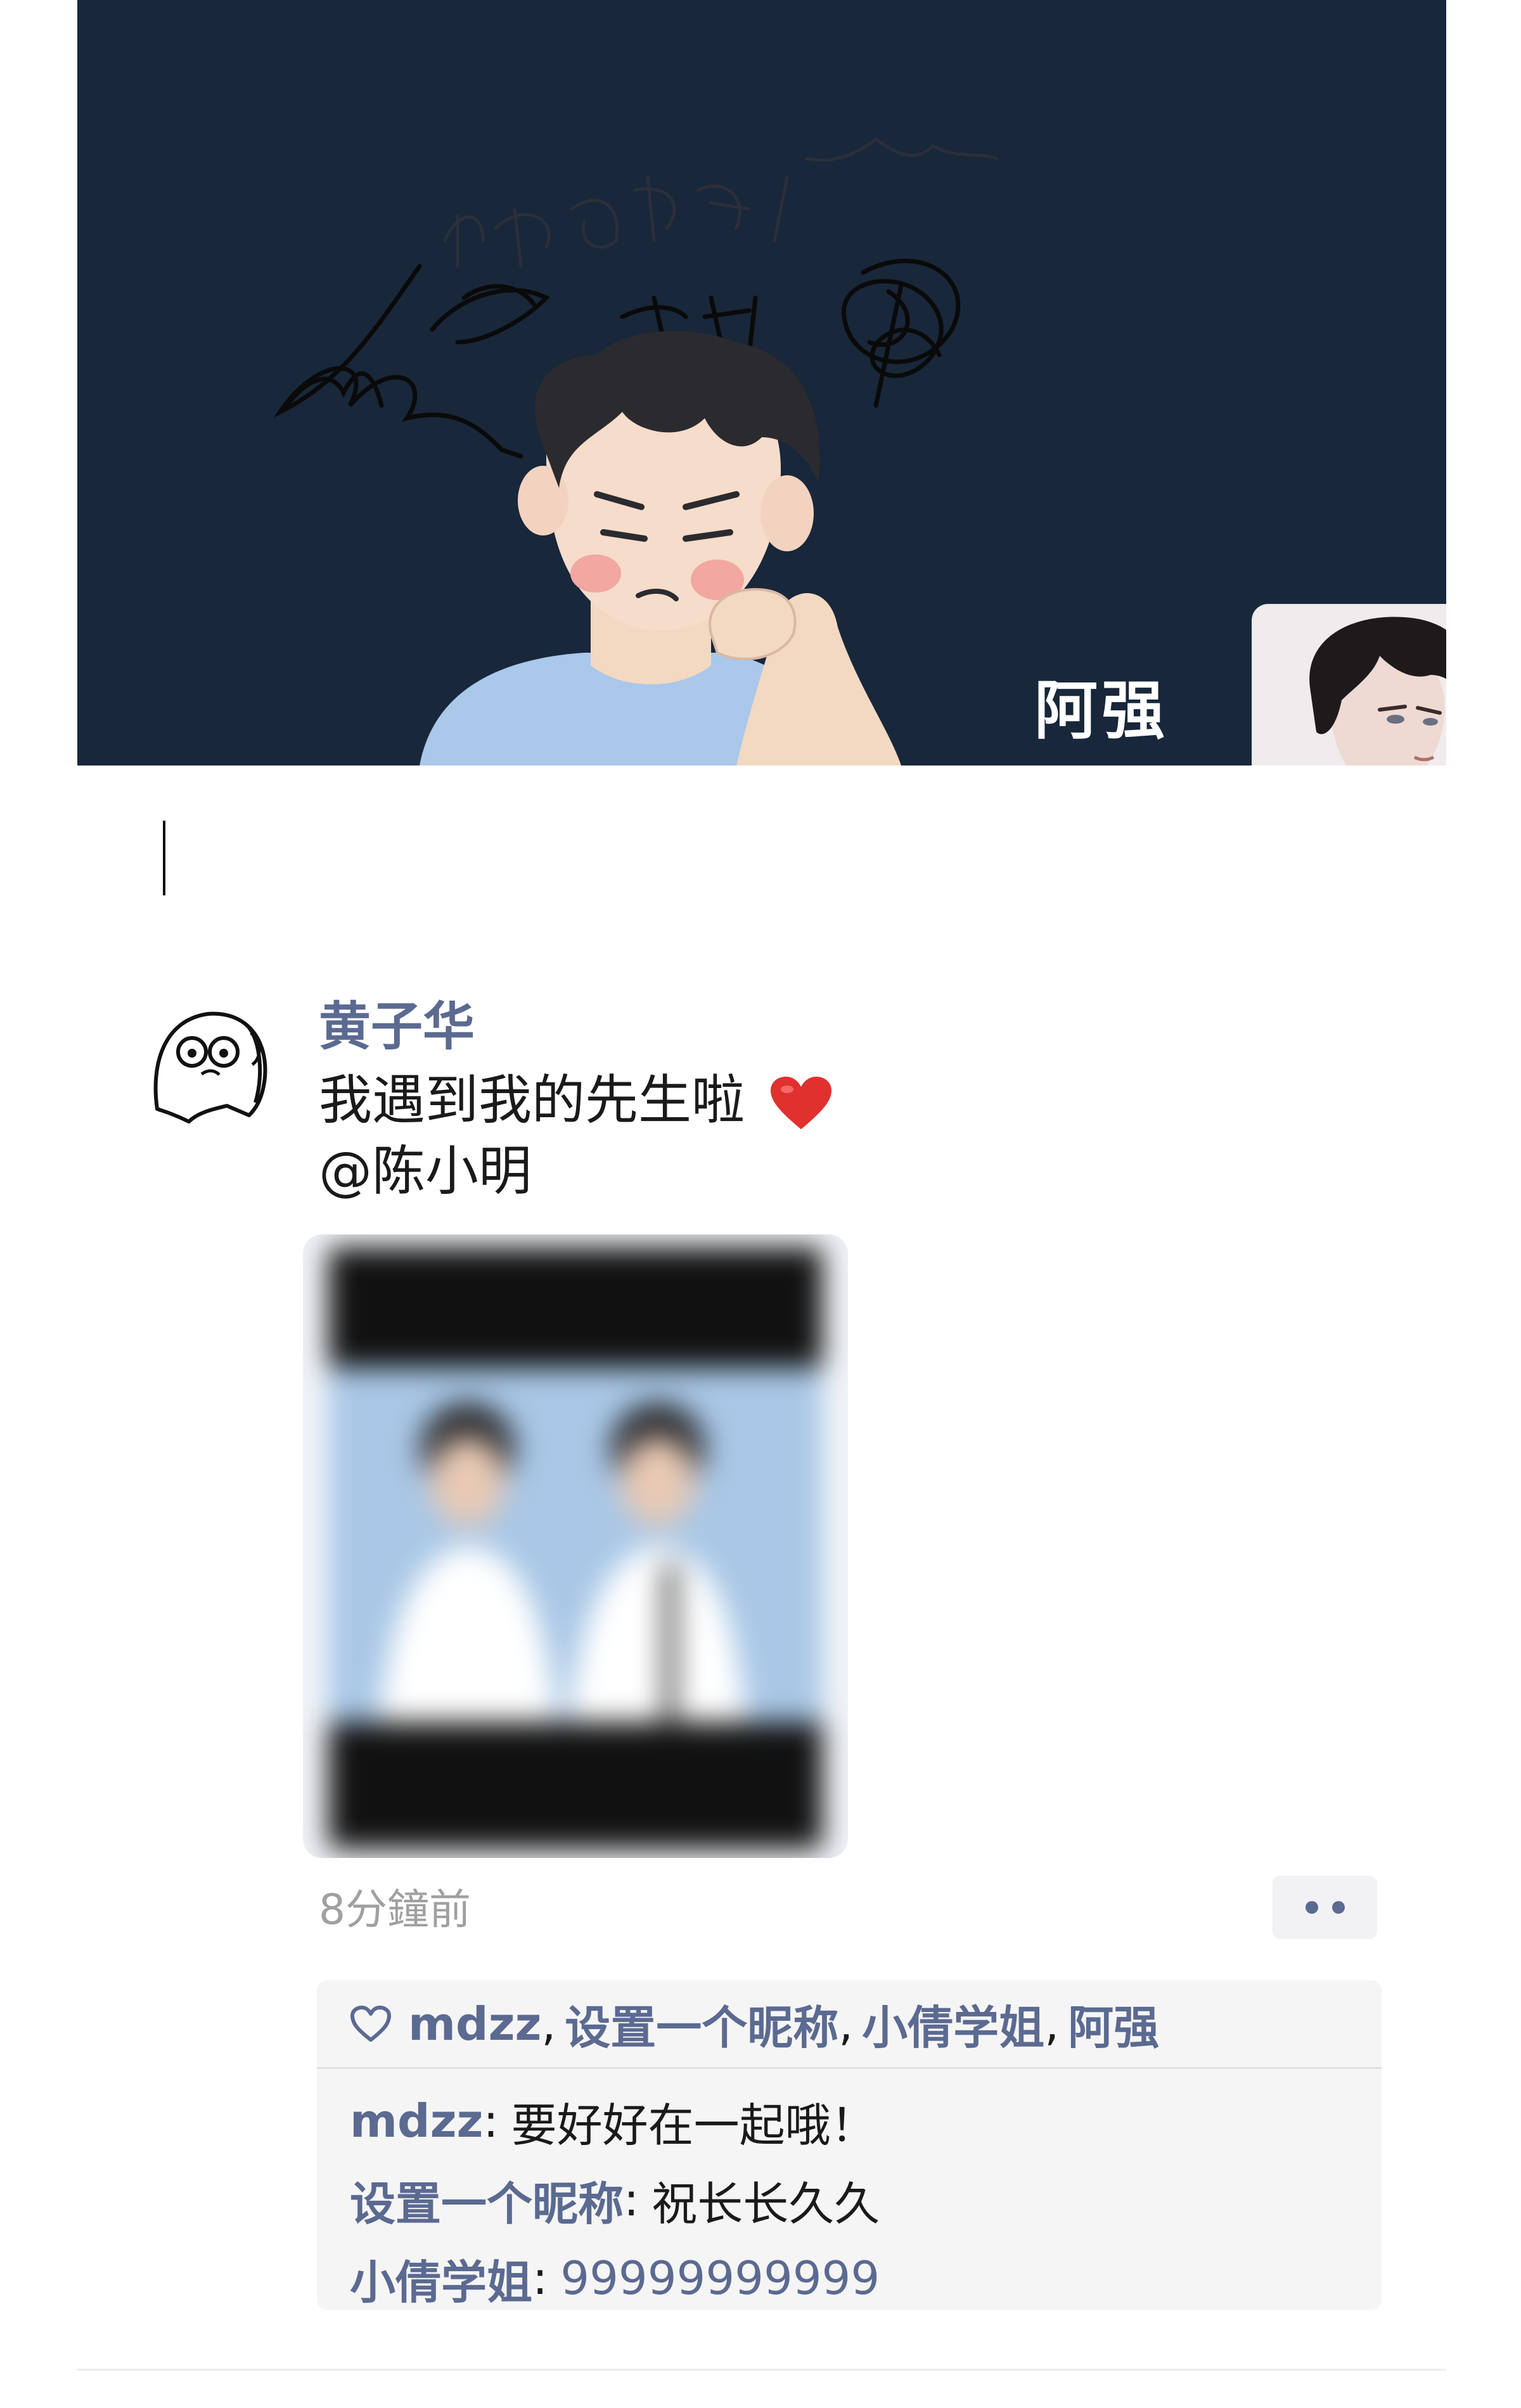 Image resolution: width=1521 pixels, height=2408 pixels. Describe the element at coordinates (801, 1103) in the screenshot. I see `red-heart-emoji-icon` at that location.